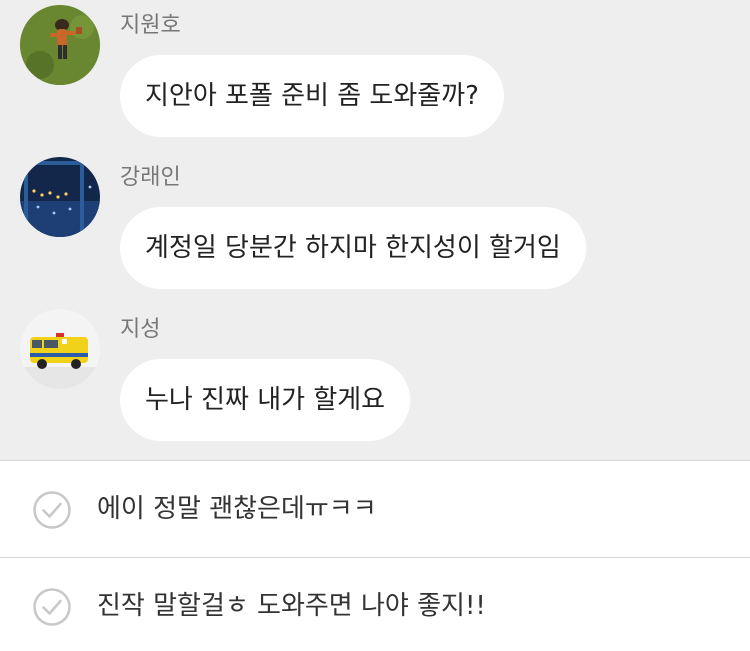 The image size is (750, 651). I want to click on message-bubble: 계정일 당분간 하지마 한지성이 할거임, so click(353, 248).